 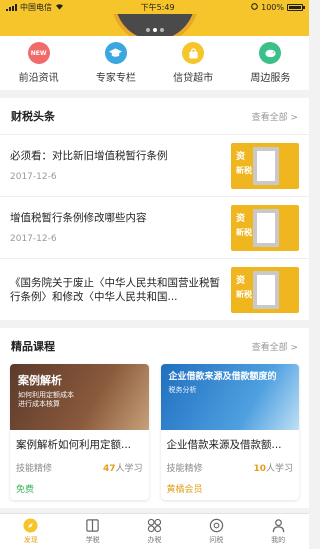 I want to click on quick-link-credit: 信贷超市, so click(x=193, y=63).